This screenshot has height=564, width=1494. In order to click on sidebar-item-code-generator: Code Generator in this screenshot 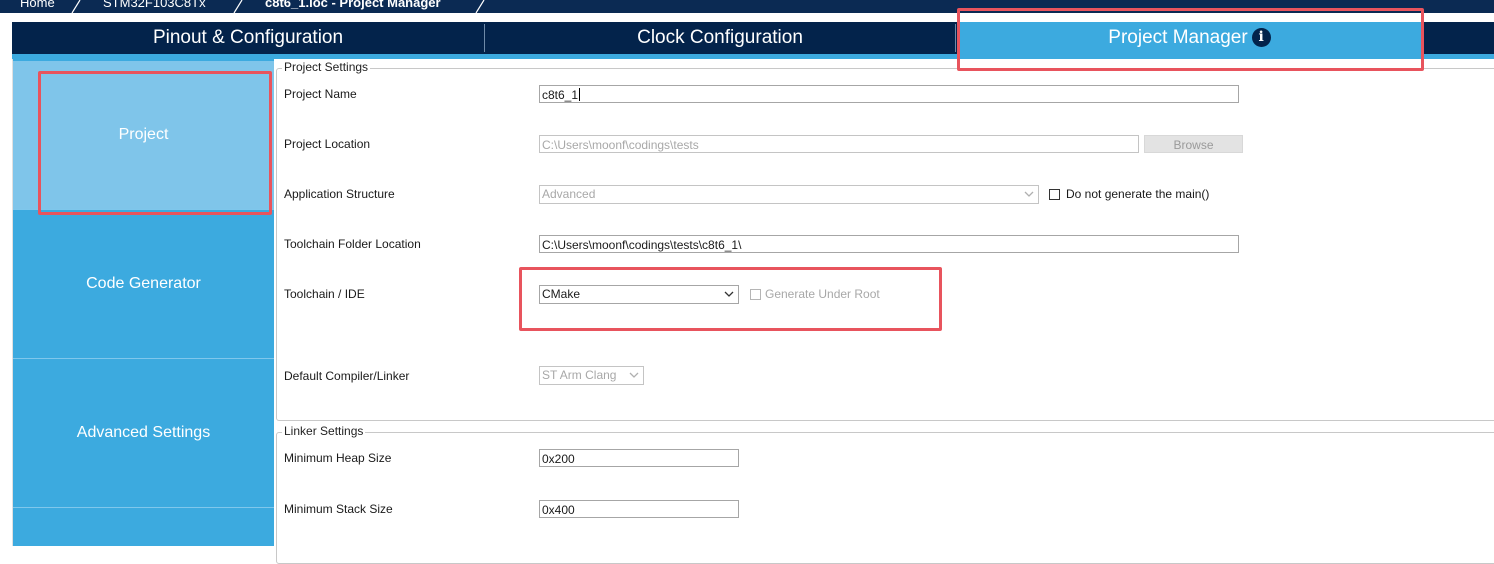, I will do `click(143, 284)`.